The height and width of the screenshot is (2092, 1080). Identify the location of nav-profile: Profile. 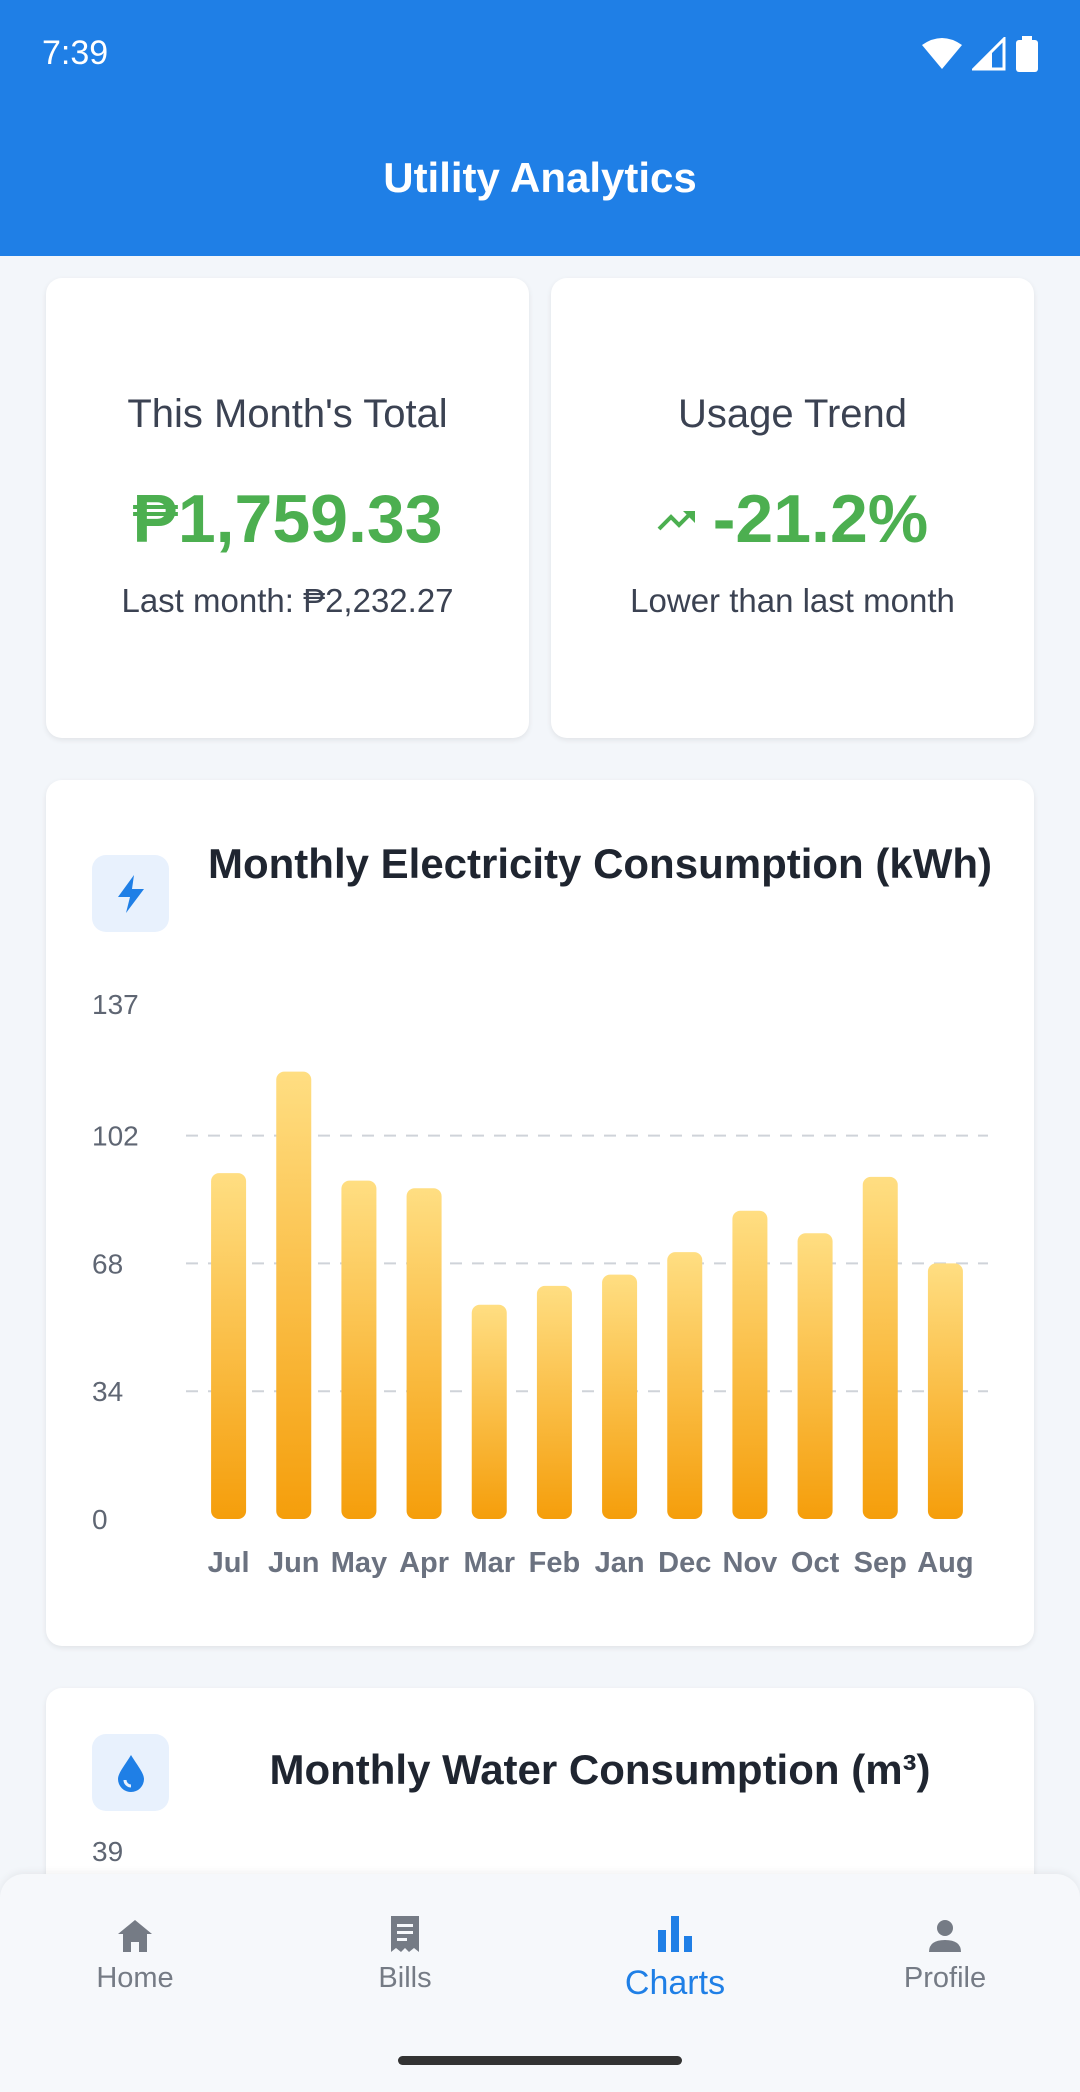
(945, 1952).